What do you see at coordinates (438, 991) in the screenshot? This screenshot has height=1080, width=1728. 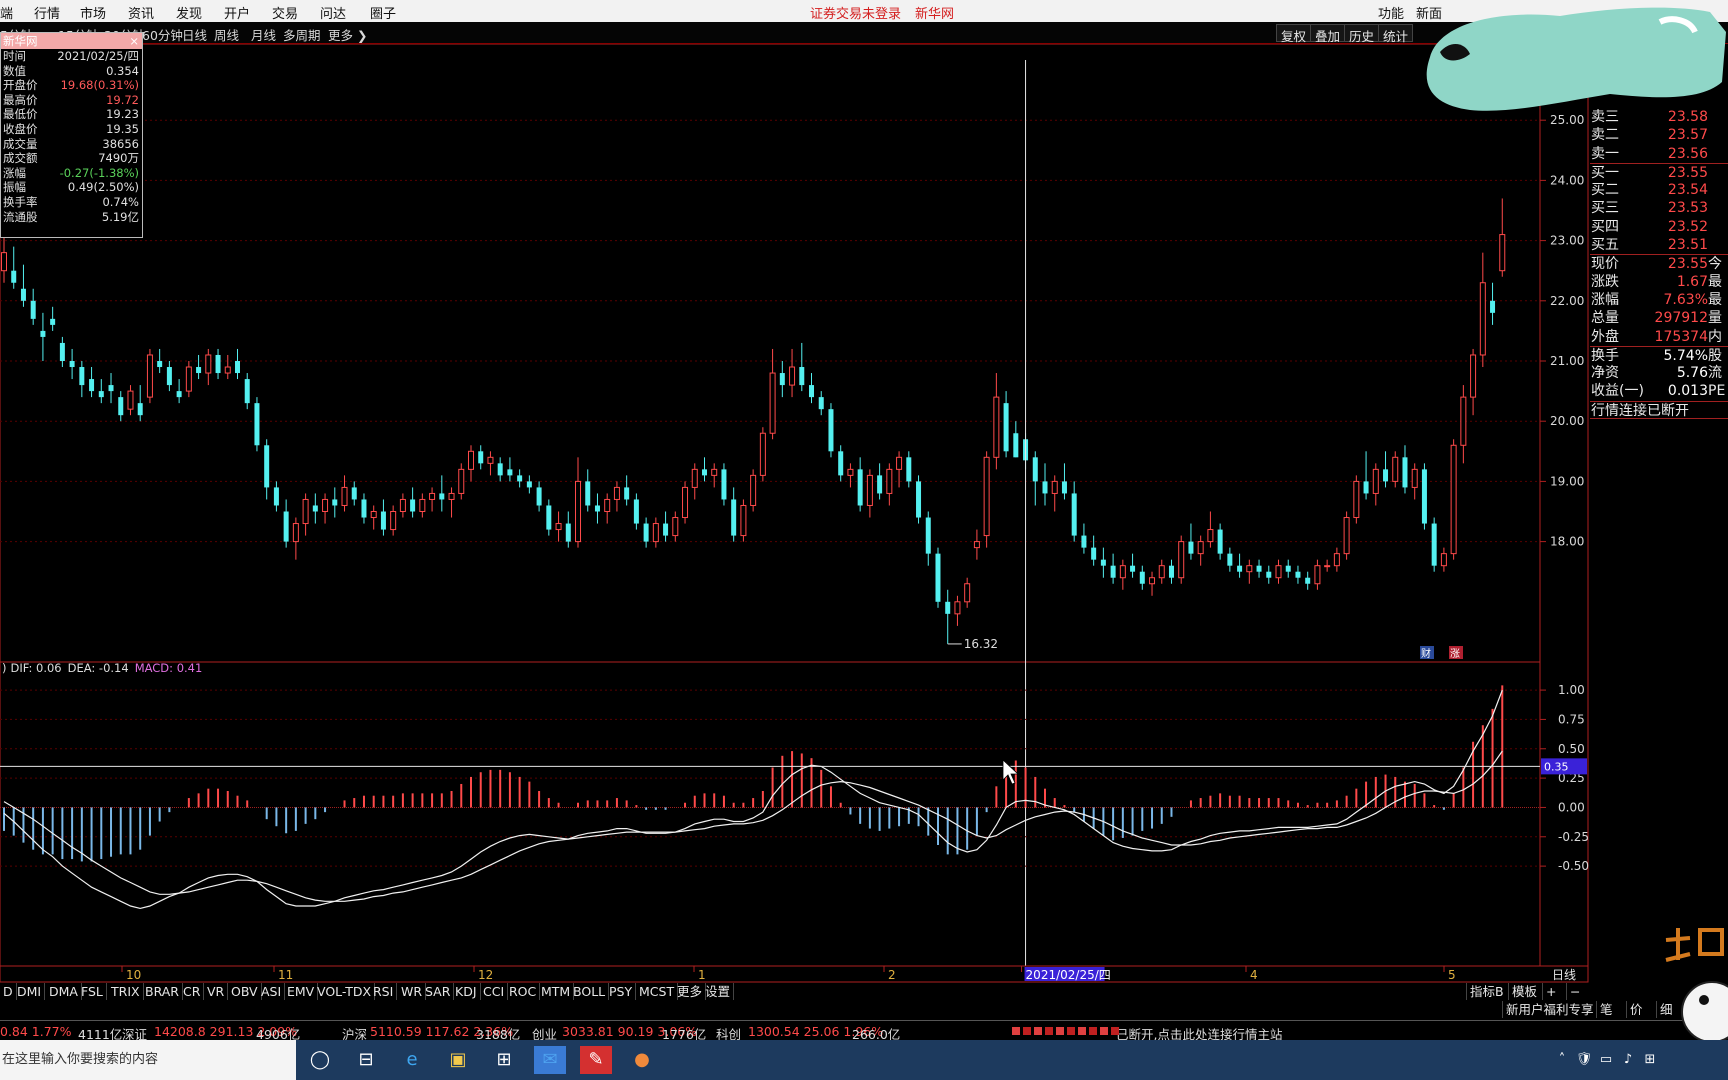 I see `indicator-tab-sar: SAR` at bounding box center [438, 991].